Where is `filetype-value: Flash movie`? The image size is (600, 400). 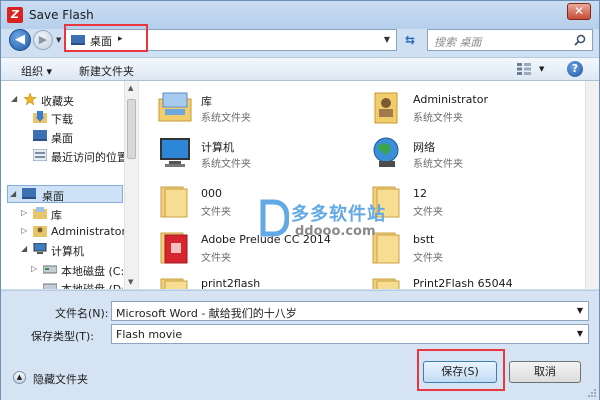 filetype-value: Flash movie is located at coordinates (149, 334).